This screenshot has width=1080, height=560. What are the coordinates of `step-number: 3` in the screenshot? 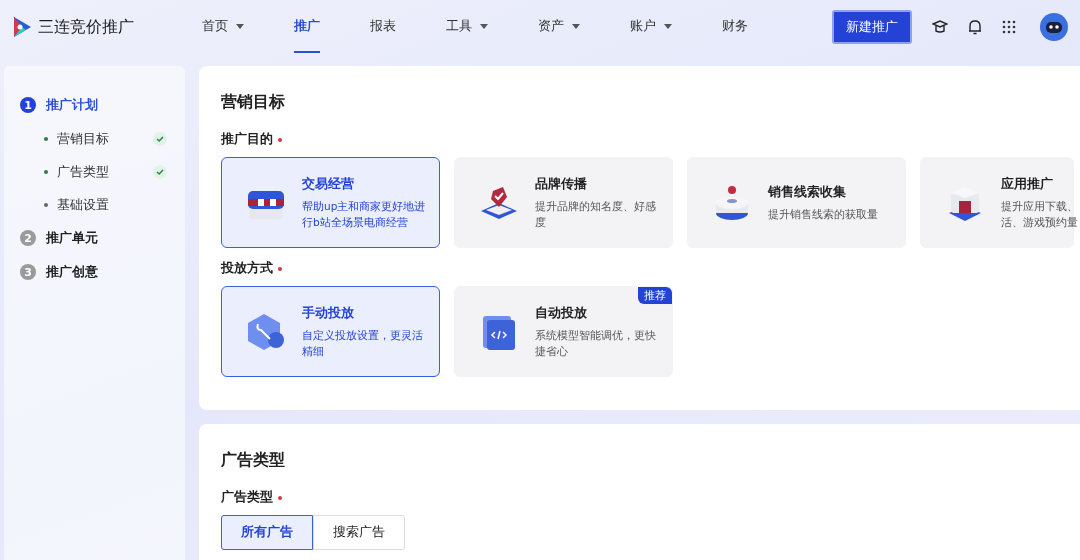 It's located at (28, 272).